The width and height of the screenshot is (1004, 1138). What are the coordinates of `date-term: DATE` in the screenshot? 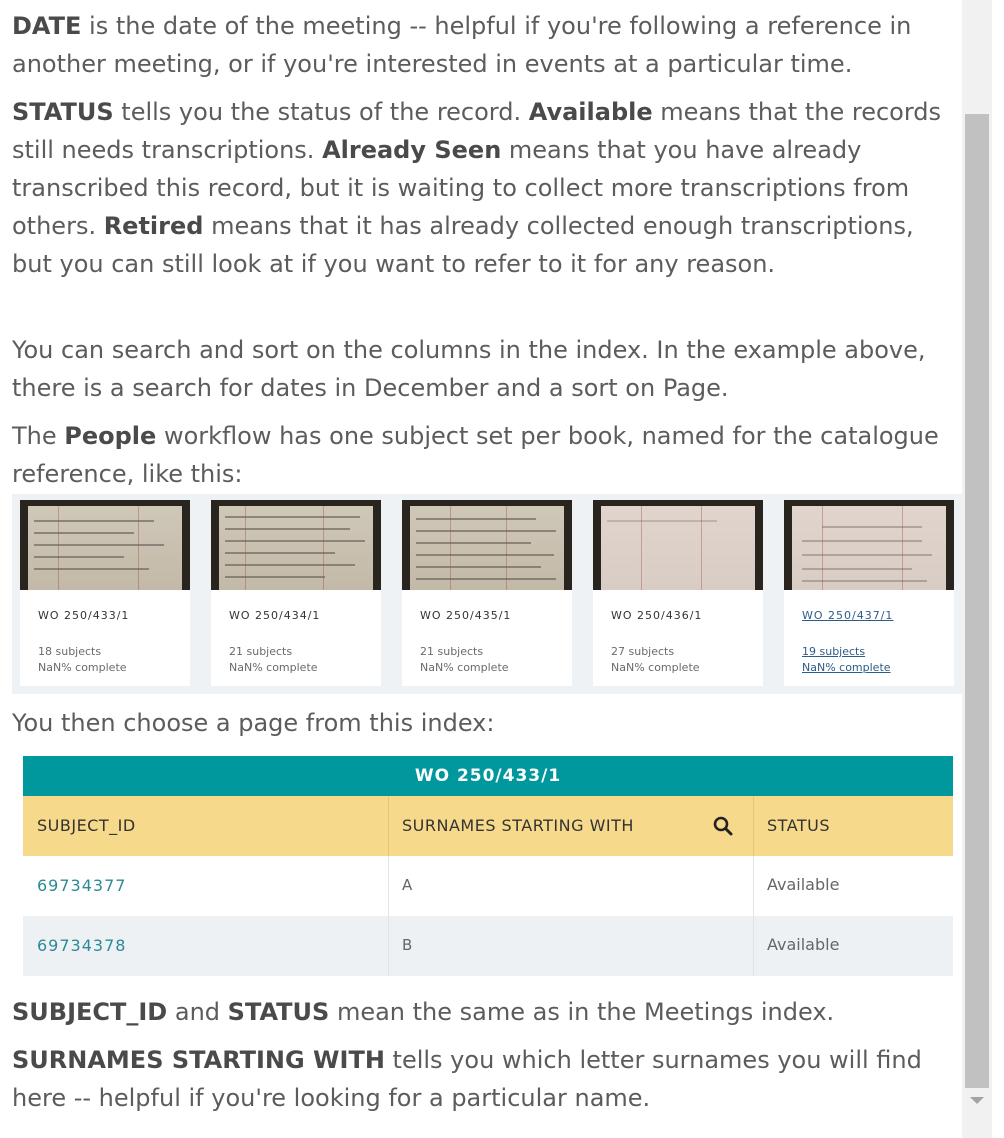 It's located at (47, 26).